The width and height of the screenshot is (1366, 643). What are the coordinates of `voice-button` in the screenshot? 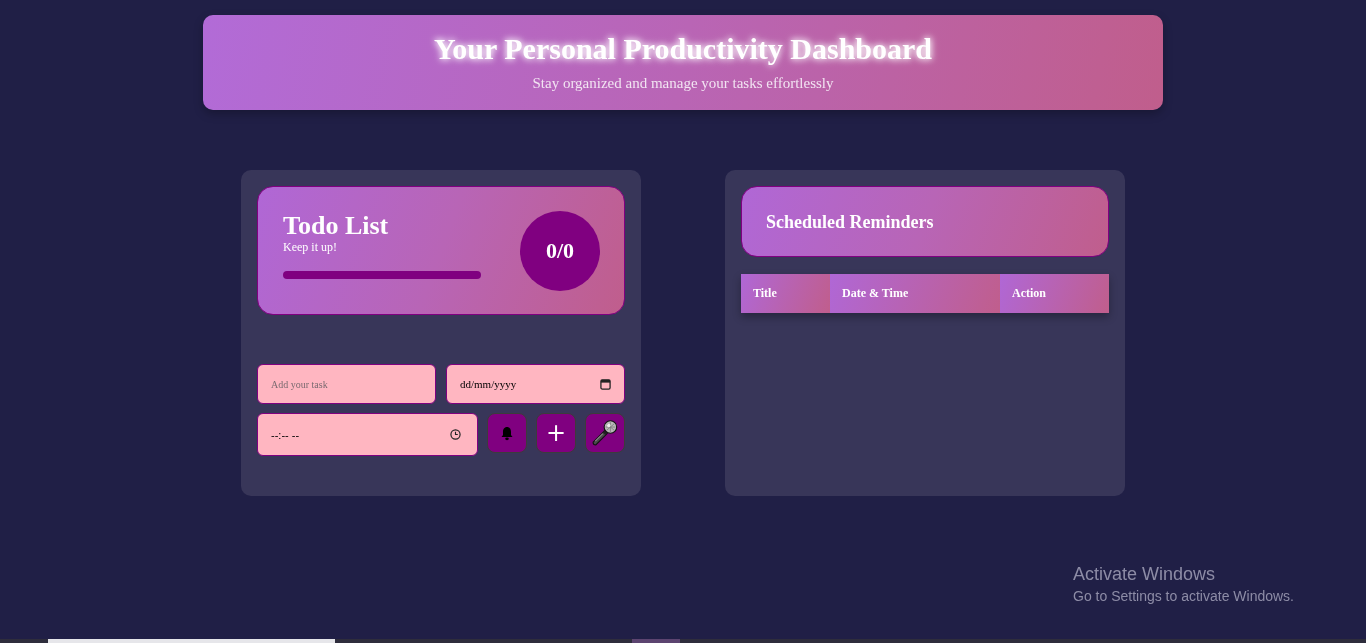 It's located at (605, 433).